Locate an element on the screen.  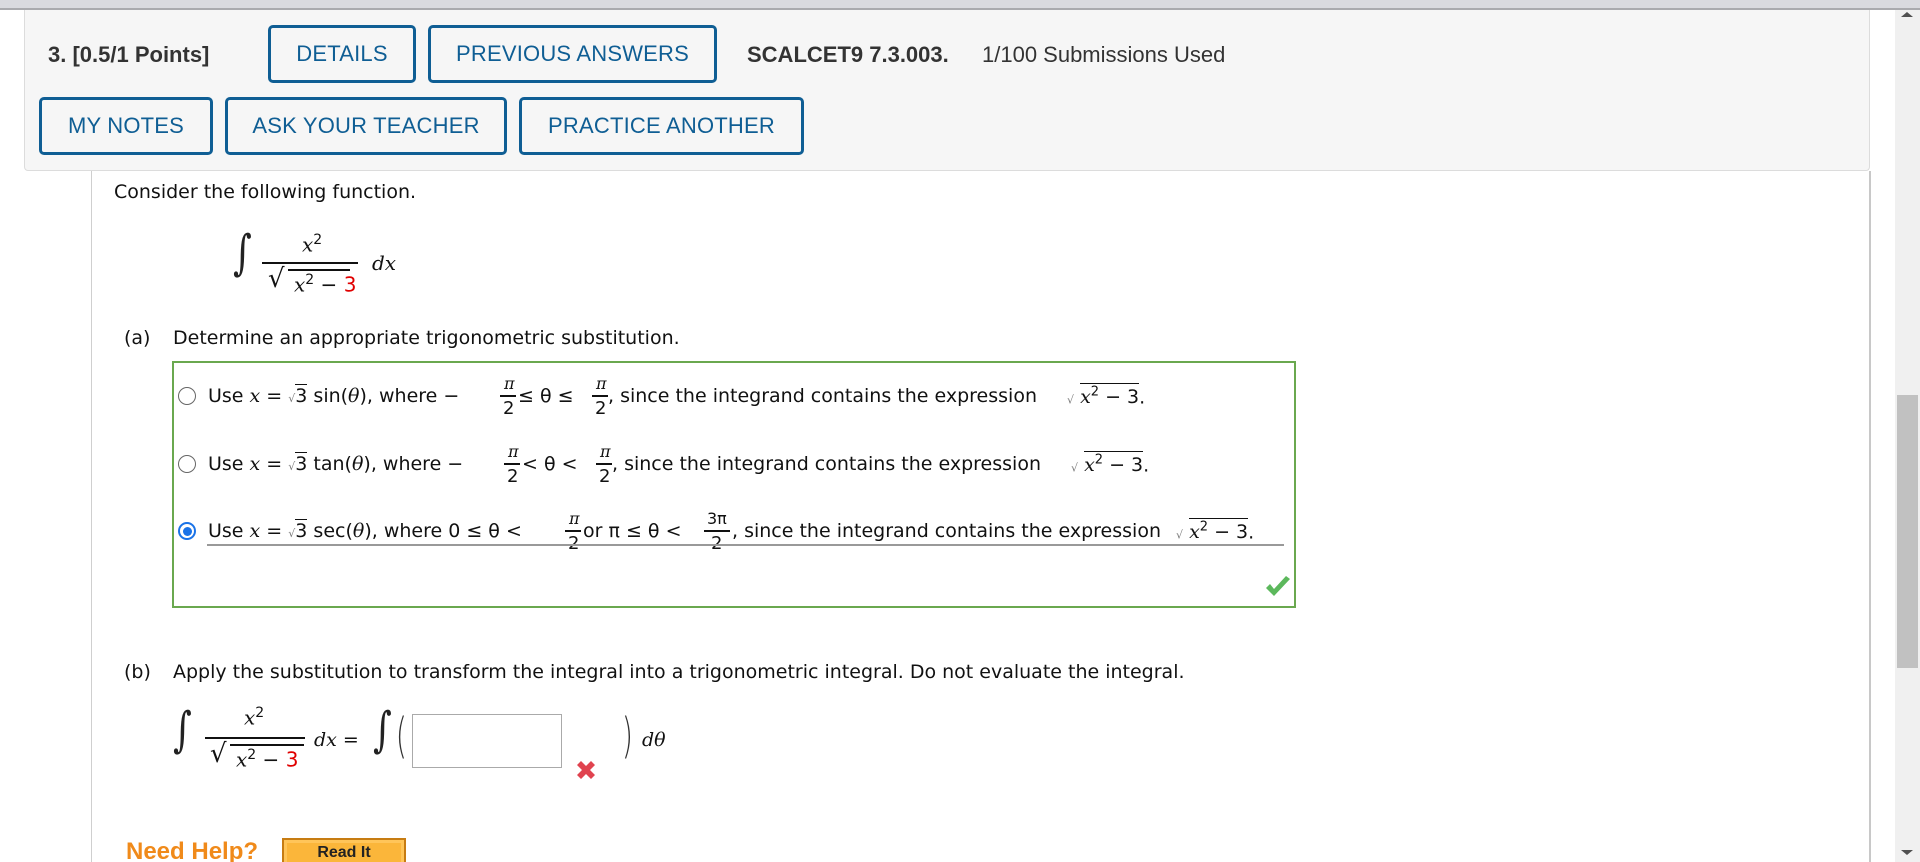
problem-code: SCALCET9 7.3.003. is located at coordinates (848, 54).